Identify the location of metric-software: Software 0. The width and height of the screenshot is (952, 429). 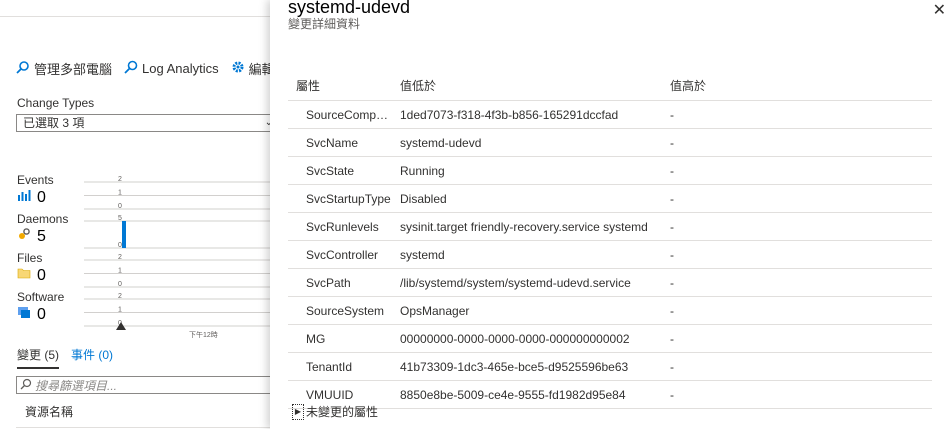
(40, 307).